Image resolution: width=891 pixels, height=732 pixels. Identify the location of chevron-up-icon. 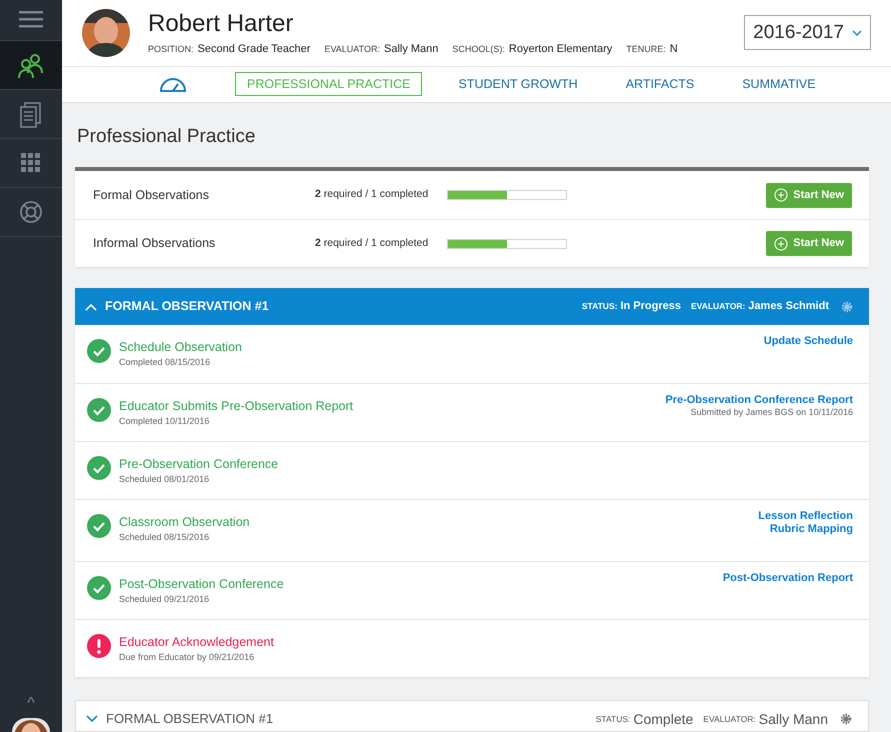
(91, 306).